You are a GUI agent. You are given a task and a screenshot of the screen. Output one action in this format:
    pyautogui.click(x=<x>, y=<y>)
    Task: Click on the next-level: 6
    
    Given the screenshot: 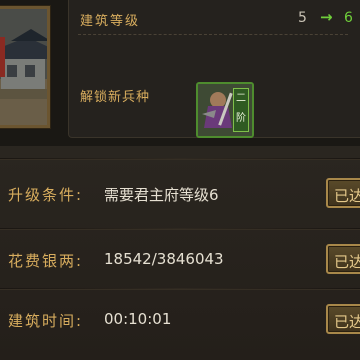 What is the action you would take?
    pyautogui.click(x=348, y=18)
    